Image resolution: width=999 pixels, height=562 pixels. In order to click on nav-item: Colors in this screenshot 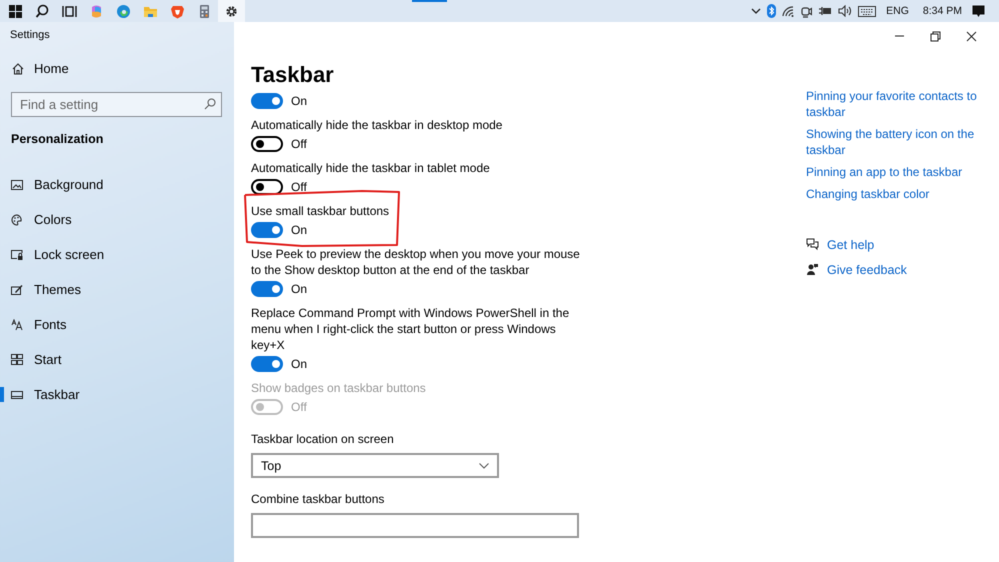, I will do `click(117, 219)`.